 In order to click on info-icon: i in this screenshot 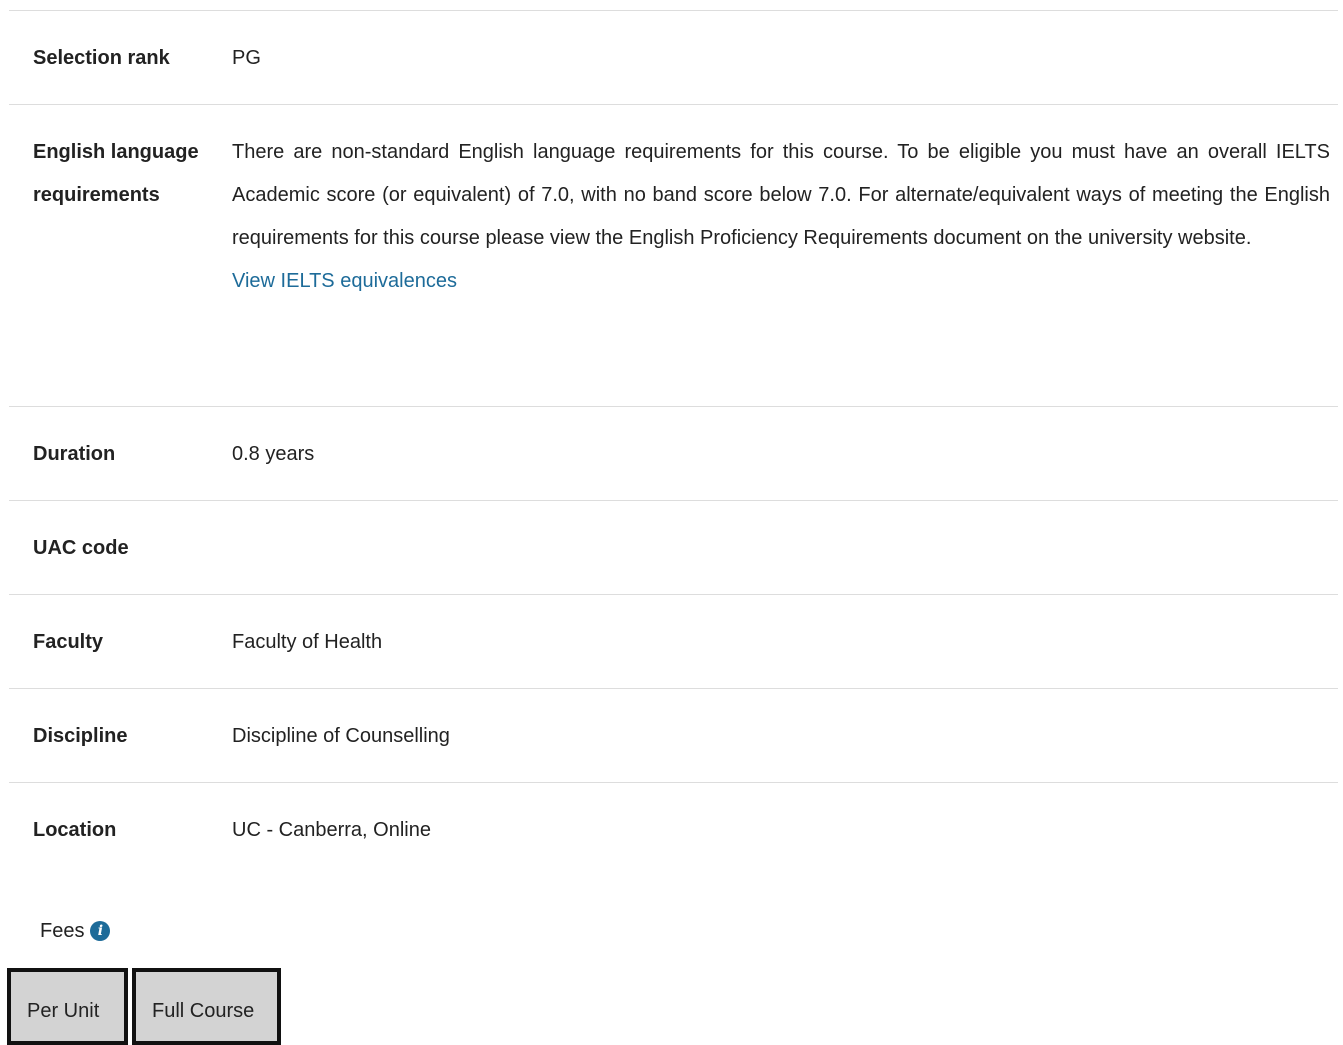, I will do `click(100, 931)`.